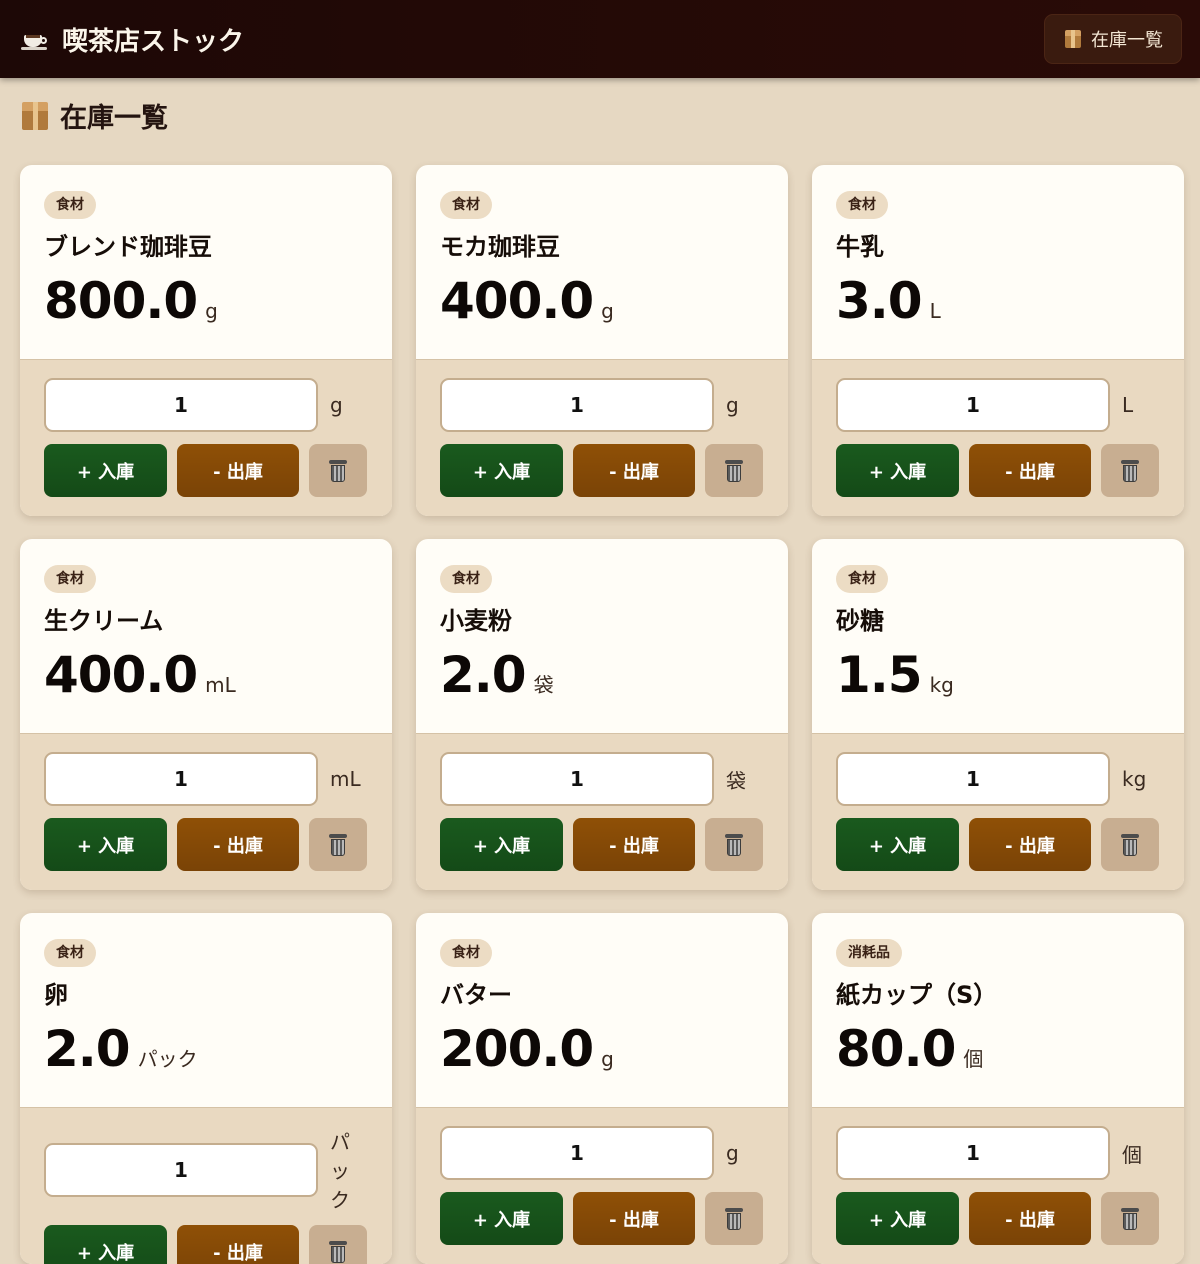  I want to click on quantity-display: 400.0 g, so click(602, 301).